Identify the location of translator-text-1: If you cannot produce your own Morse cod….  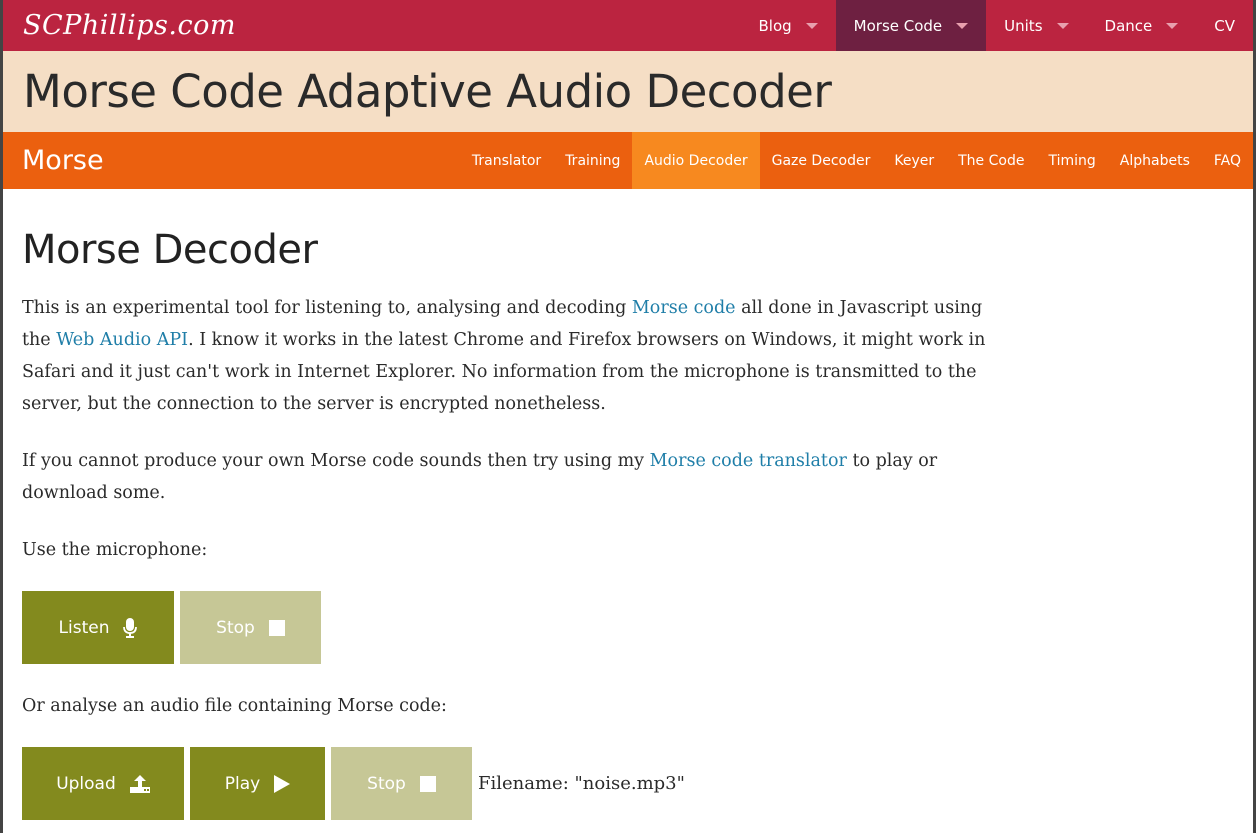
(336, 461).